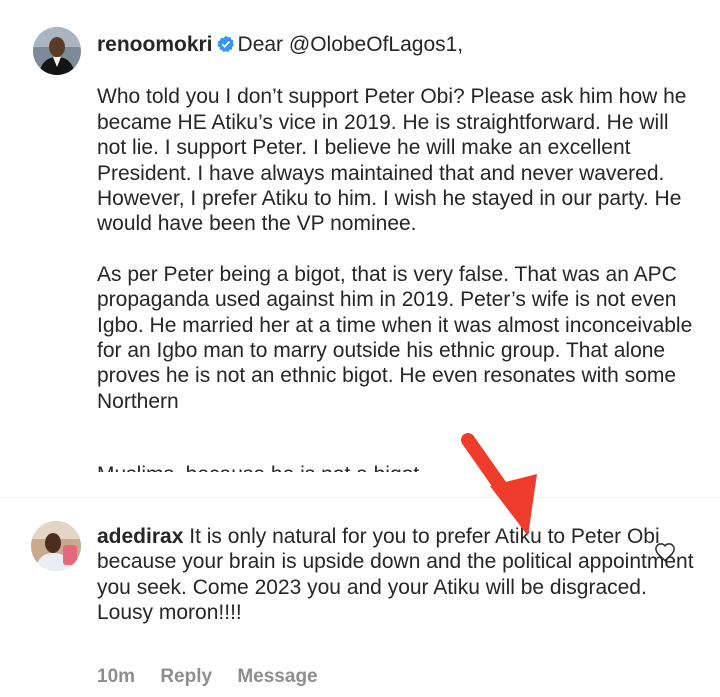 This screenshot has width=720, height=697. Describe the element at coordinates (225, 46) in the screenshot. I see `verified-badge-icon` at that location.